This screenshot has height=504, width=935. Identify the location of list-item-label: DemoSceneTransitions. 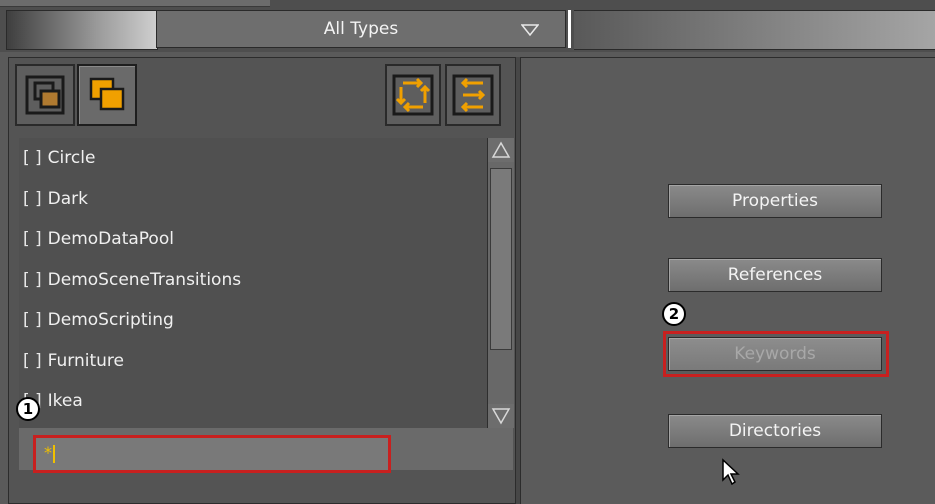
(144, 279).